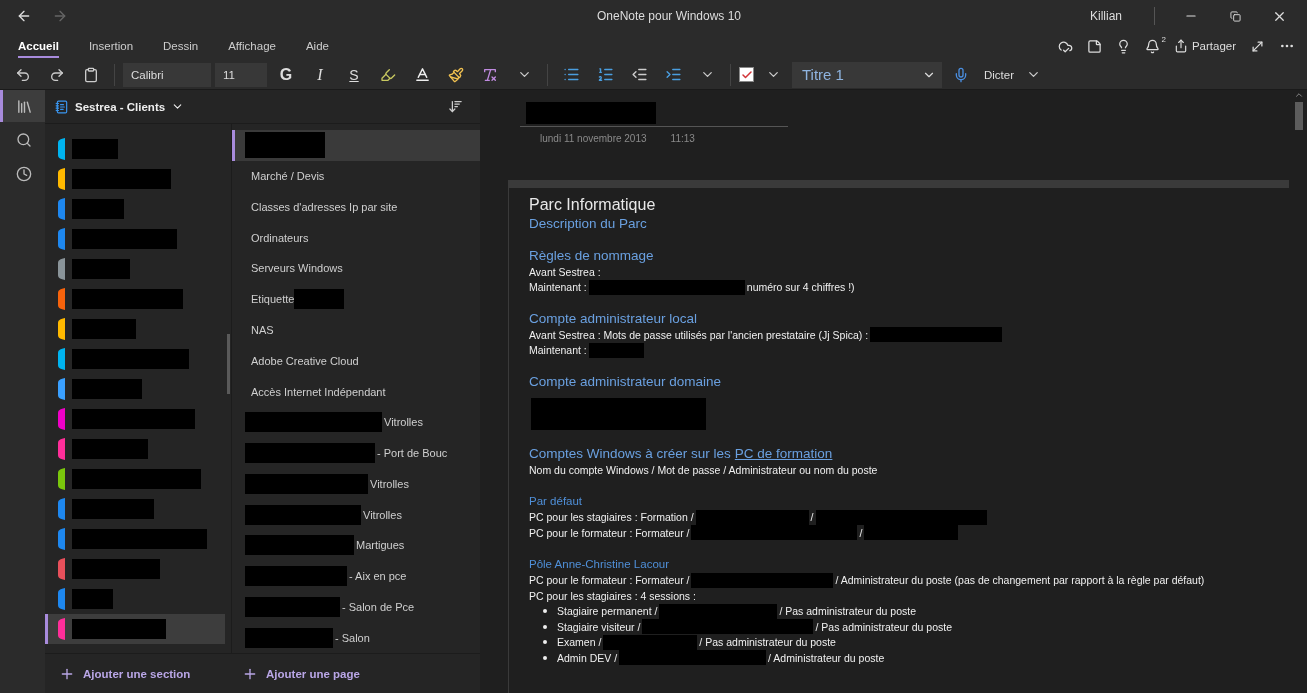 This screenshot has width=1307, height=693. I want to click on microphone-icon, so click(961, 74).